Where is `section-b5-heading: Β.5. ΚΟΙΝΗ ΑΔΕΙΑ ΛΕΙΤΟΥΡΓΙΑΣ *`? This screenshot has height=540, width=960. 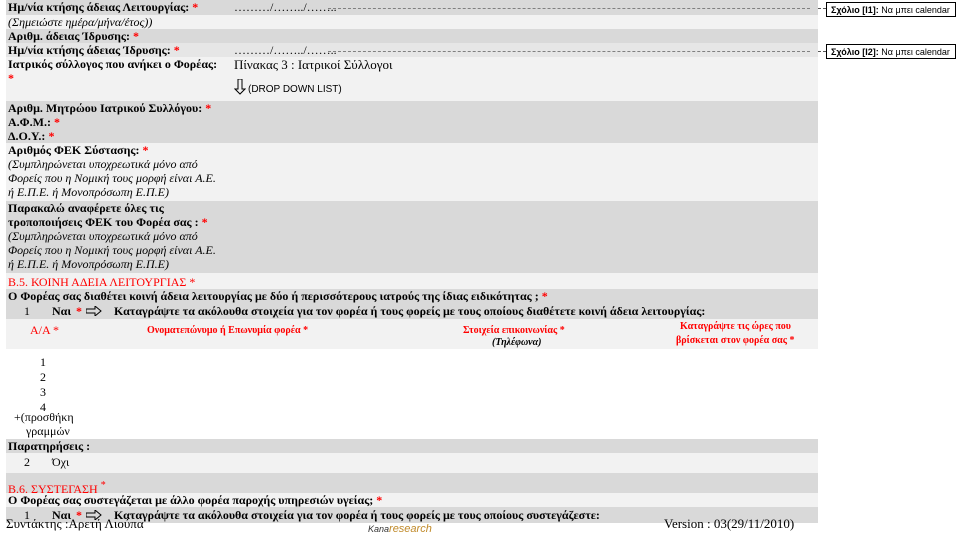
section-b5-heading: Β.5. ΚΟΙΝΗ ΑΔΕΙΑ ΛΕΙΤΟΥΡΓΙΑΣ * is located at coordinates (412, 281).